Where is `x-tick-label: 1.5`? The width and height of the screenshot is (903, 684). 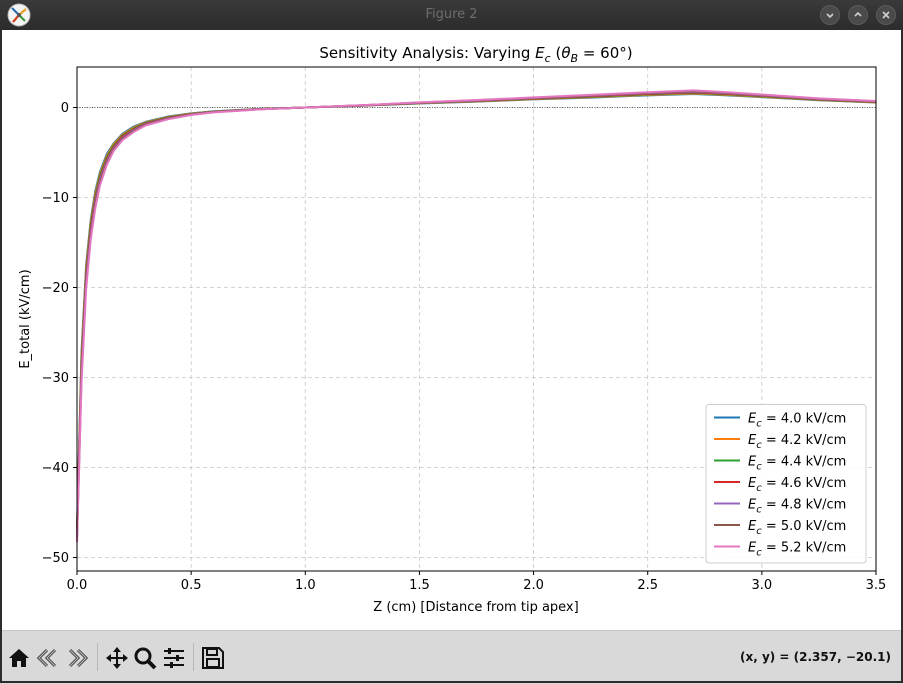
x-tick-label: 1.5 is located at coordinates (419, 585).